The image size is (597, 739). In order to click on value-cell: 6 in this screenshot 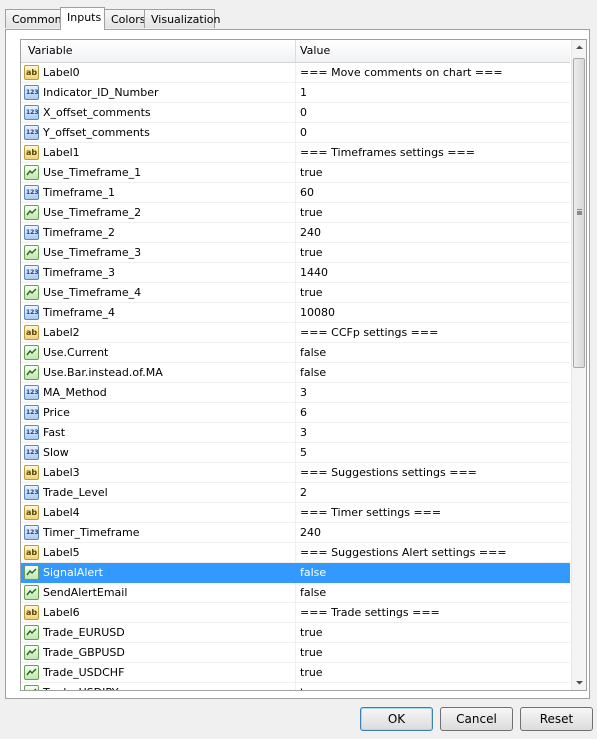, I will do `click(303, 412)`.